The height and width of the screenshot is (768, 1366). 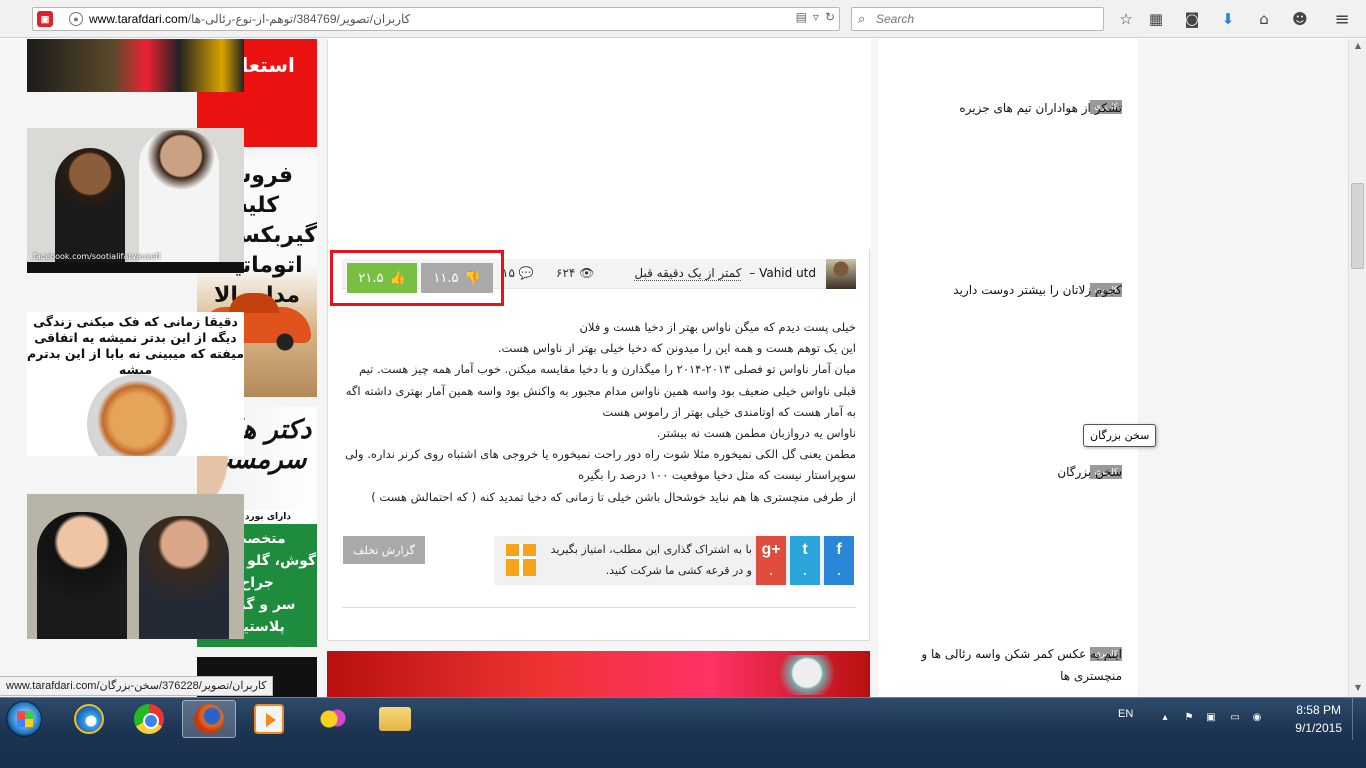 I want to click on report-abuse-button: گزارش تخلف, so click(x=384, y=550).